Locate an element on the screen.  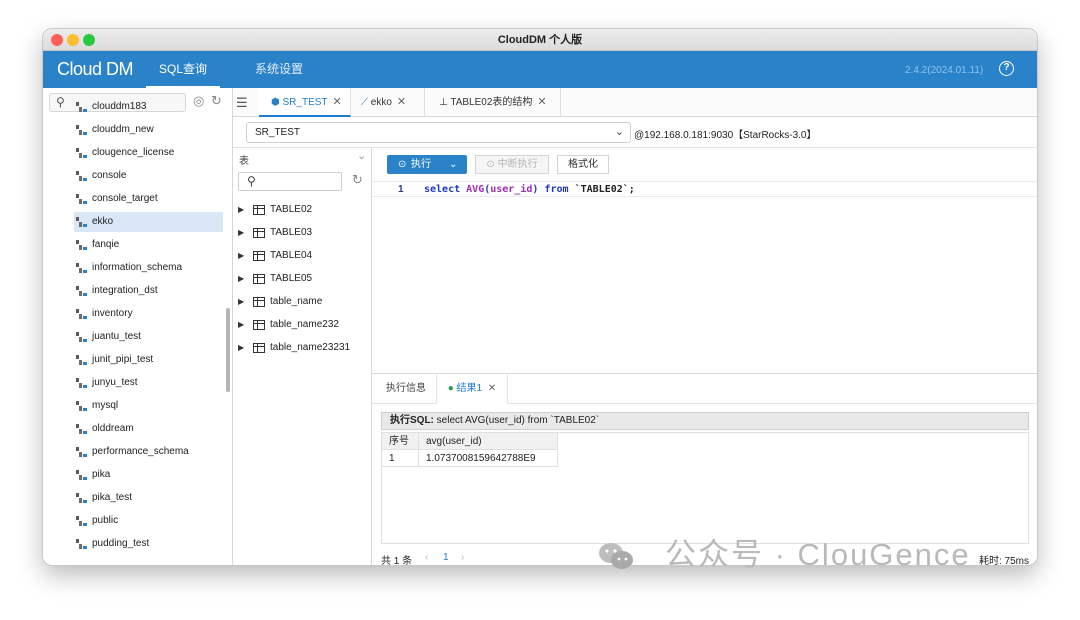
sidebar-item-console_target: console_target is located at coordinates (148, 199).